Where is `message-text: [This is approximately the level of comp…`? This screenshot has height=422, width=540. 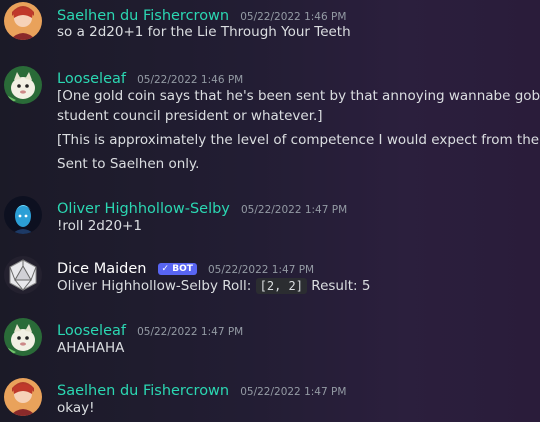
message-text: [This is approximately the level of comp… is located at coordinates (298, 140).